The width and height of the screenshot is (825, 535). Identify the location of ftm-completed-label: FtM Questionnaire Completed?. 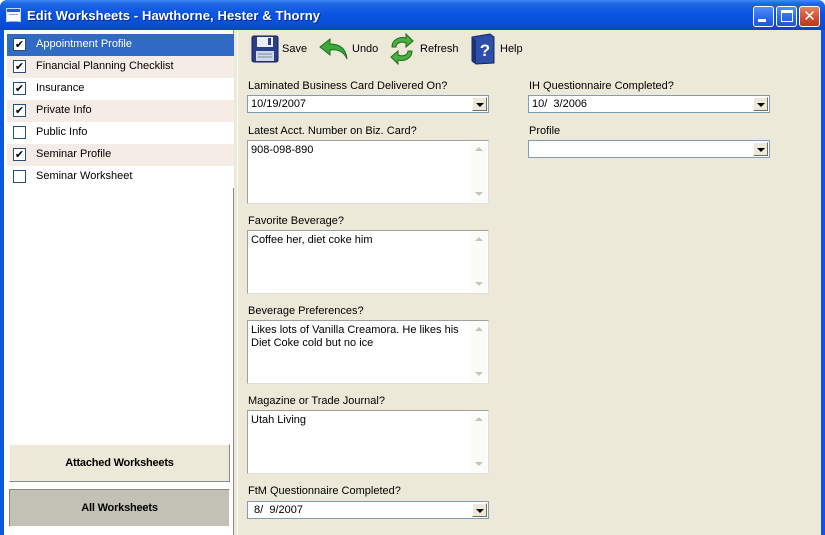
(324, 491).